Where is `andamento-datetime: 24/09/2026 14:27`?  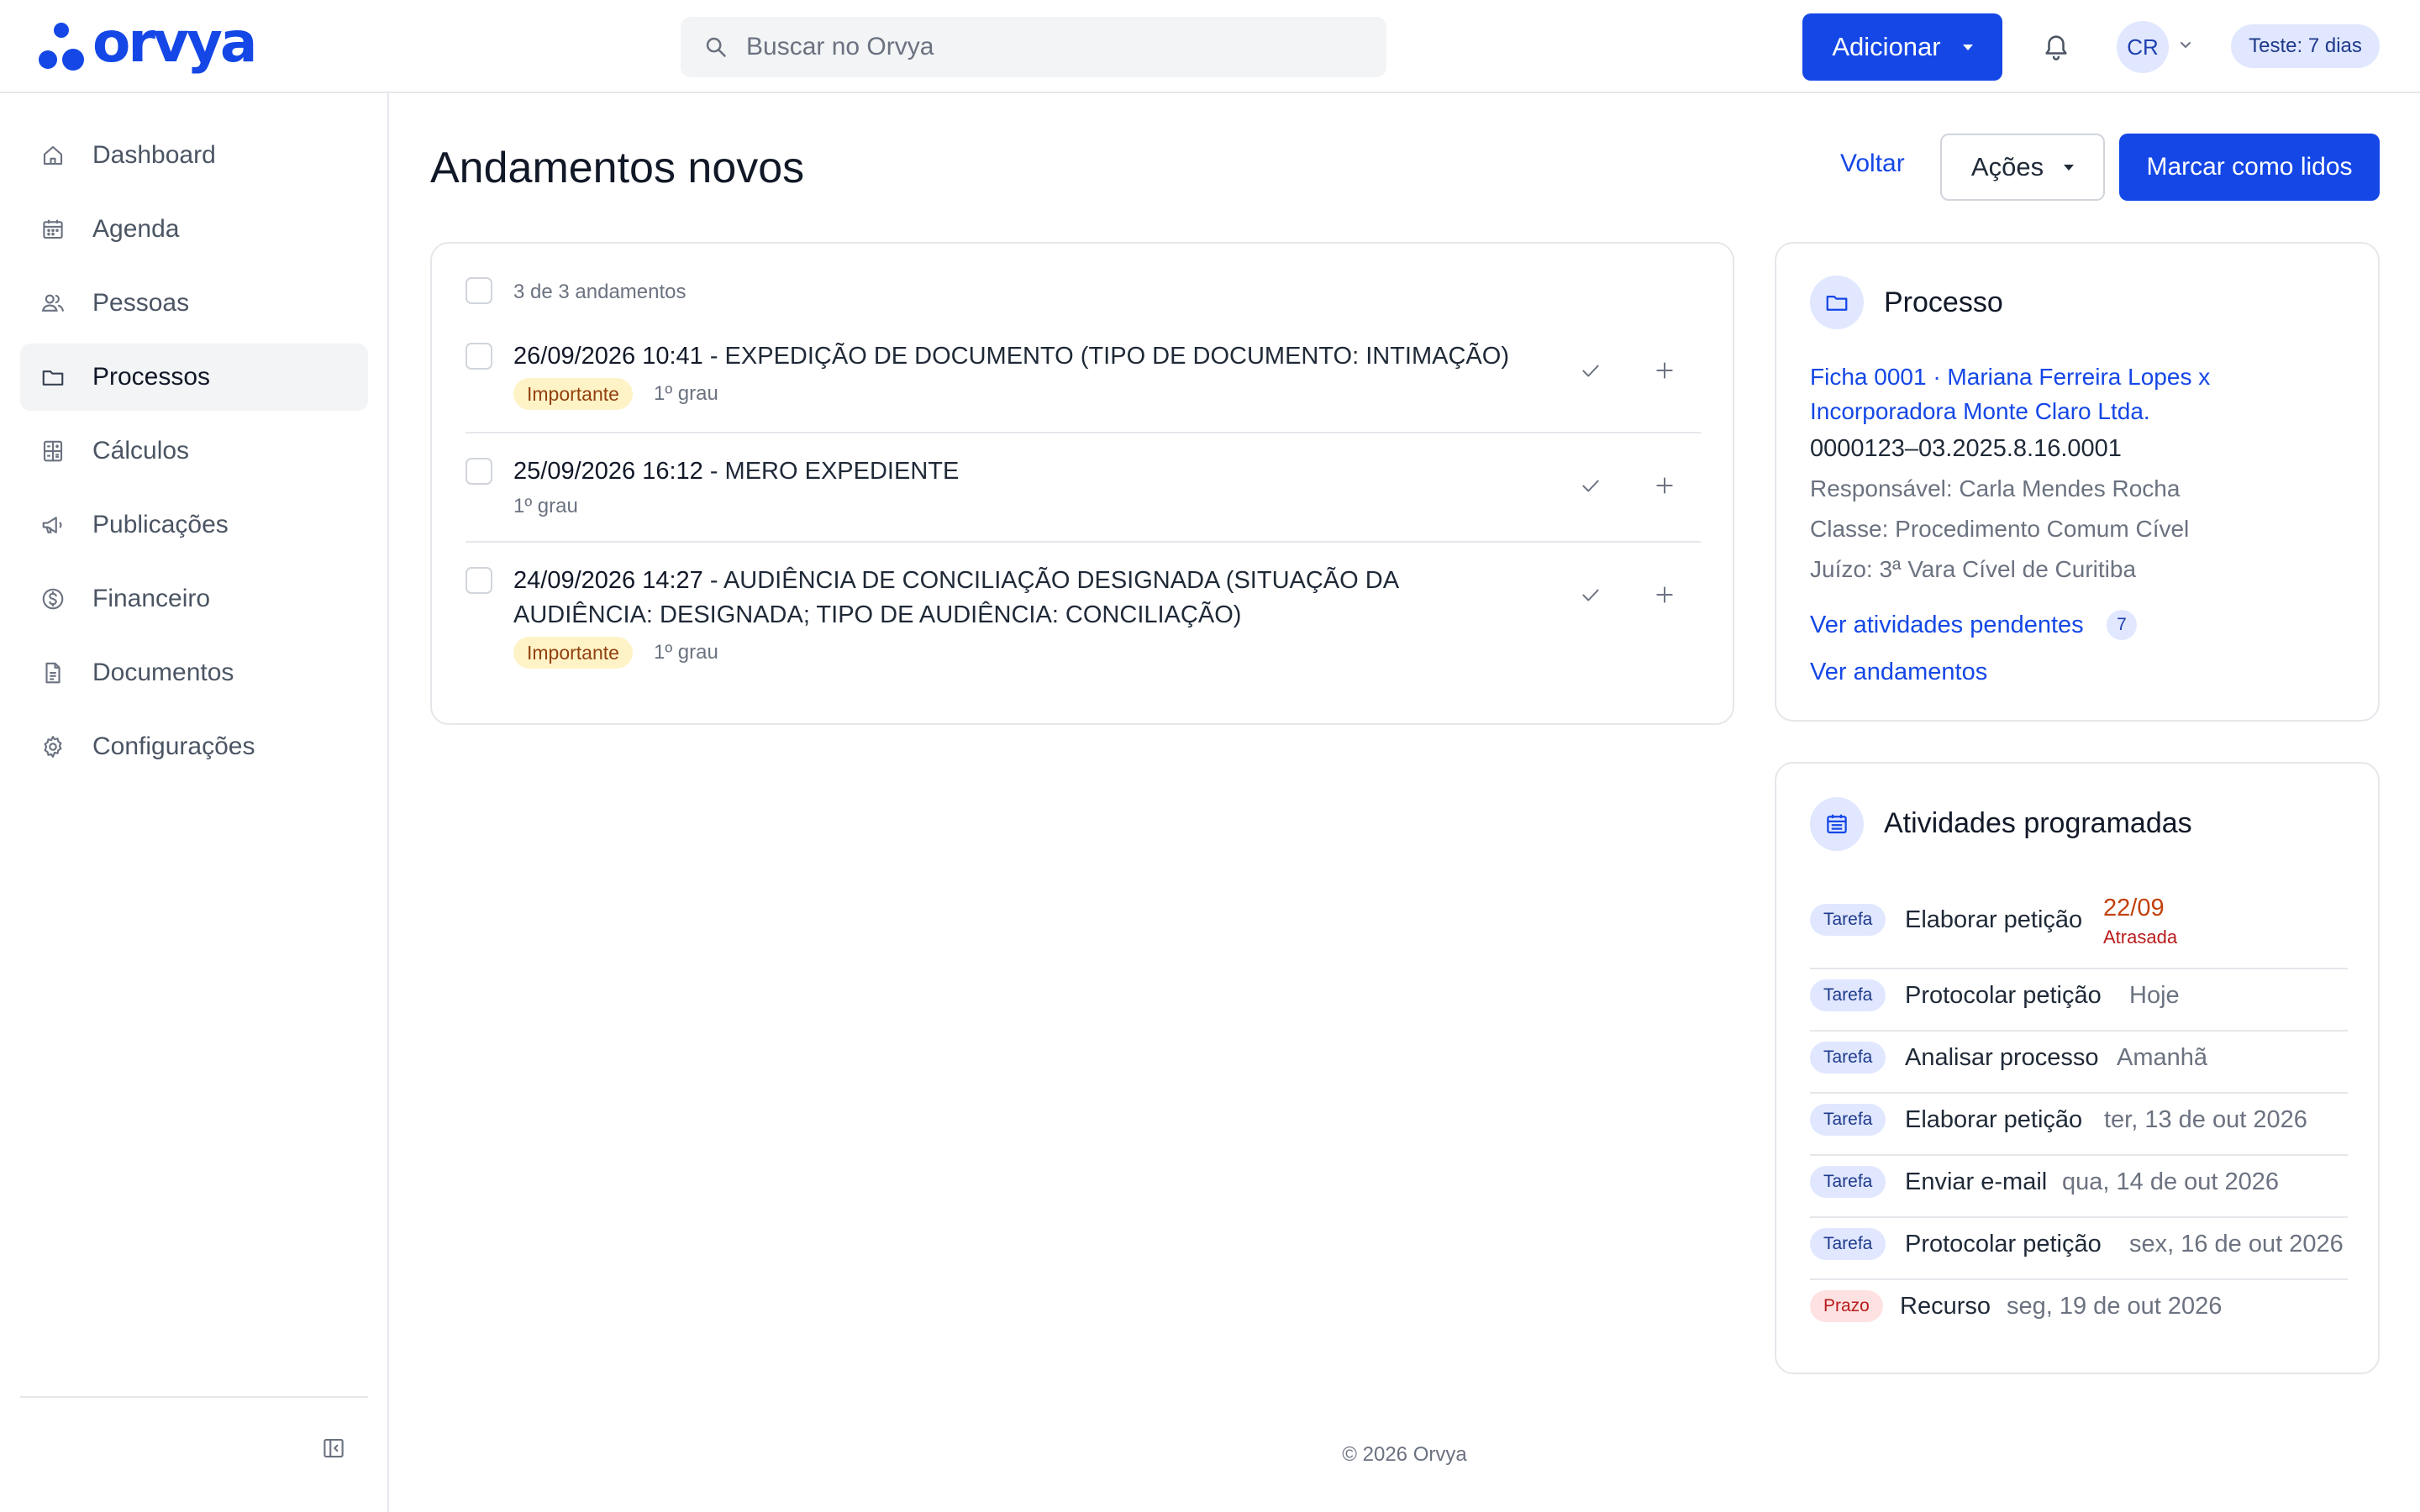
andamento-datetime: 24/09/2026 14:27 is located at coordinates (608, 580).